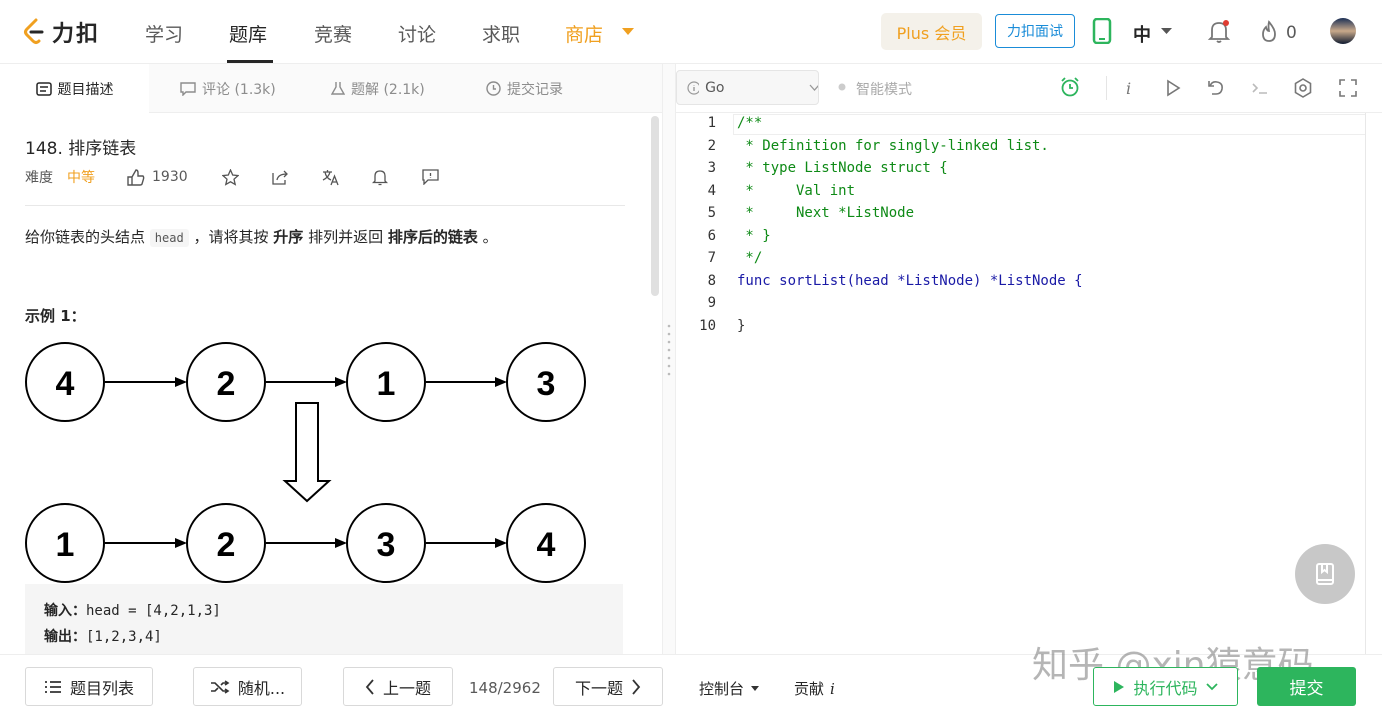 This screenshot has height=719, width=1382. What do you see at coordinates (1269, 32) in the screenshot?
I see `streak-flame-icon` at bounding box center [1269, 32].